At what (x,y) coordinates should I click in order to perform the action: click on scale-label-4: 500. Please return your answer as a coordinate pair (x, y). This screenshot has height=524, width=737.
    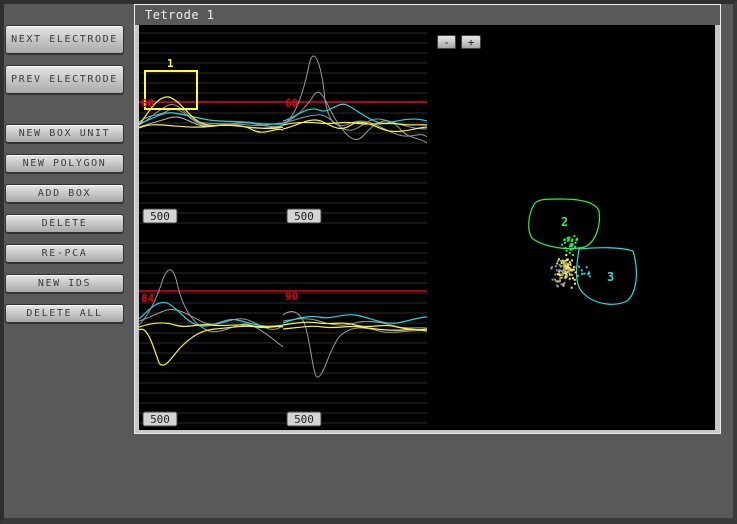
    Looking at the image, I should click on (304, 419).